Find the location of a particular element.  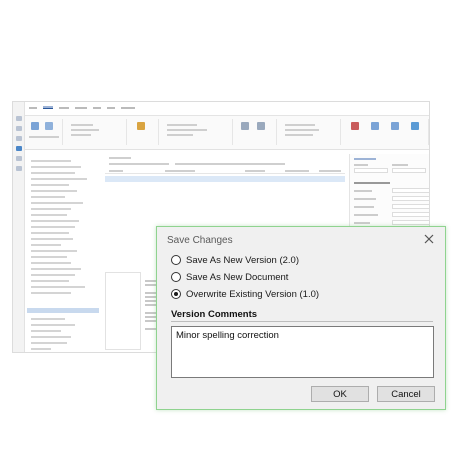

option-save-as-new-document: Save As New Document is located at coordinates (229, 277).